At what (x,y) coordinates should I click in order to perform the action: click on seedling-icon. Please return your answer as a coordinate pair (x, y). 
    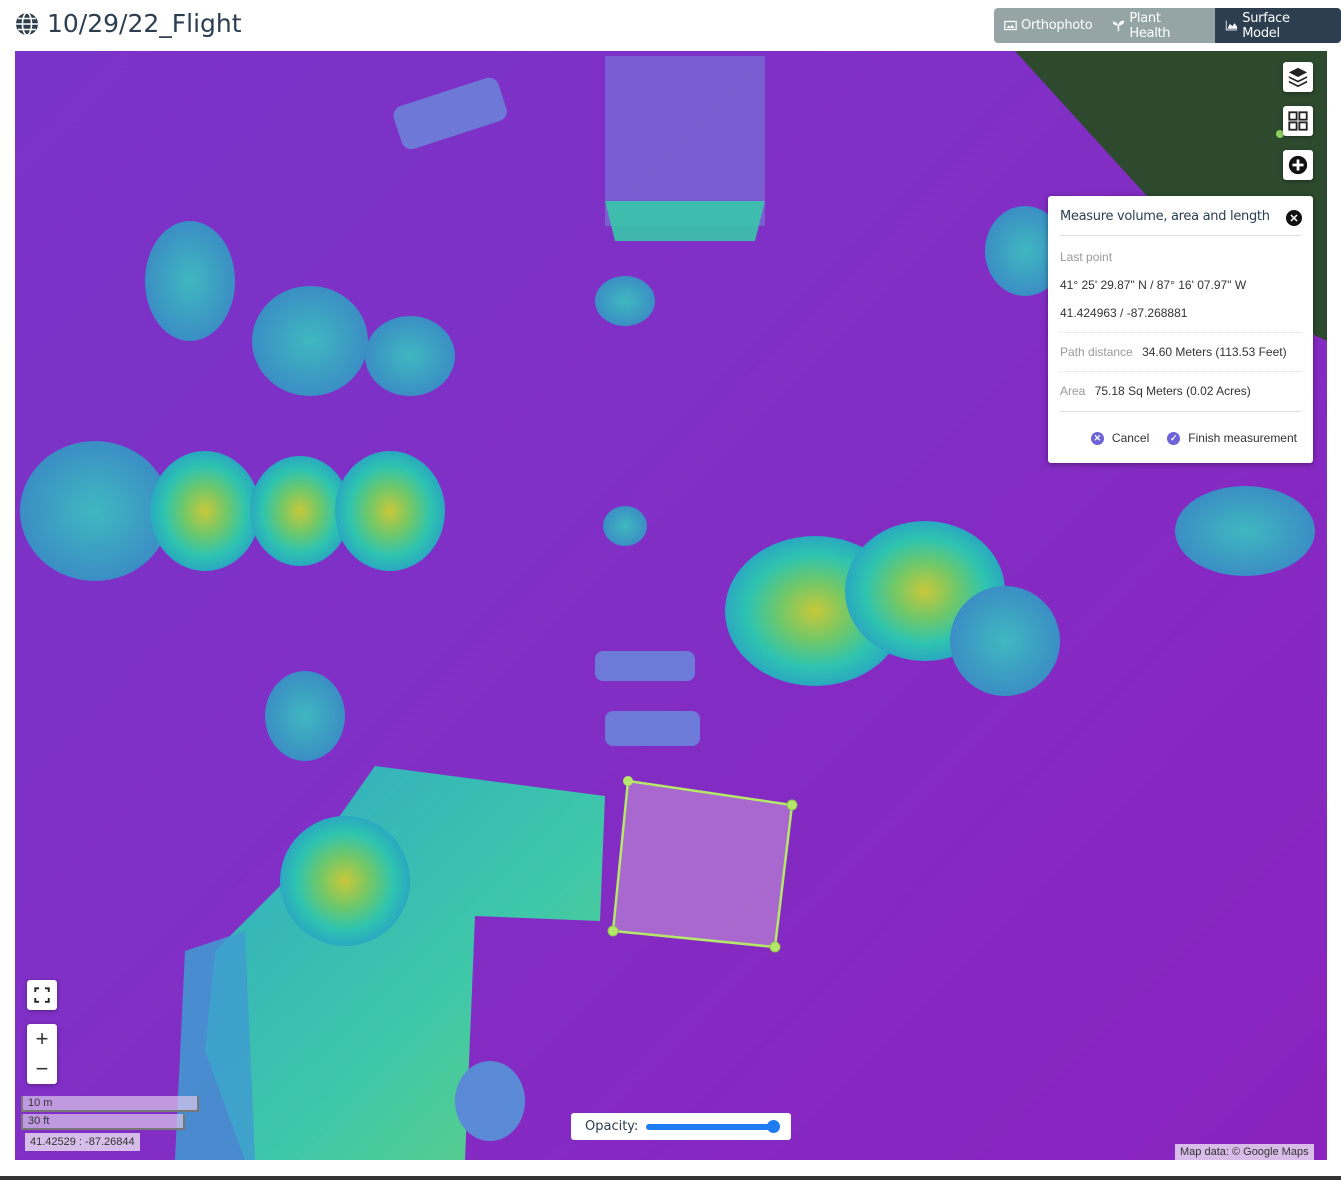
    Looking at the image, I should click on (1119, 26).